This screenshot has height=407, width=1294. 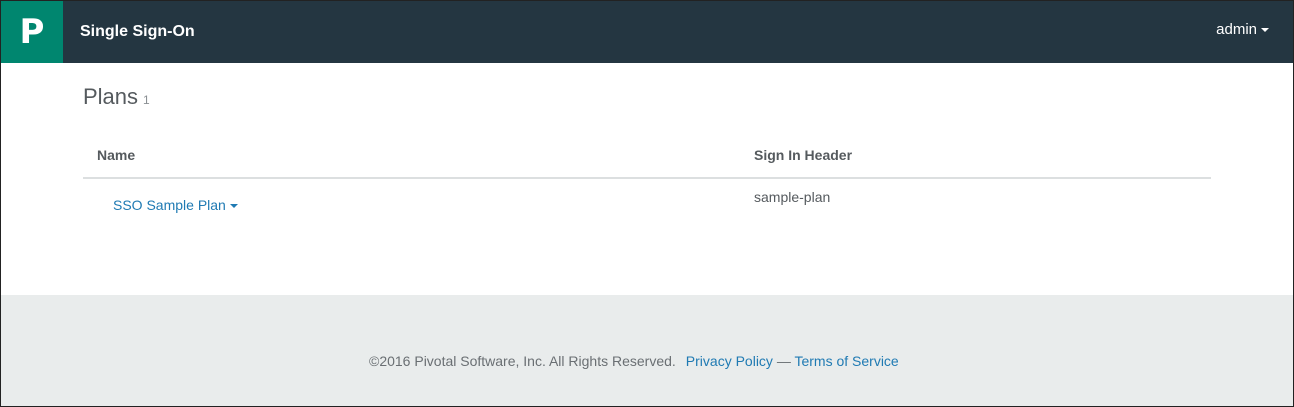 What do you see at coordinates (146, 100) in the screenshot?
I see `plans-count: 1` at bounding box center [146, 100].